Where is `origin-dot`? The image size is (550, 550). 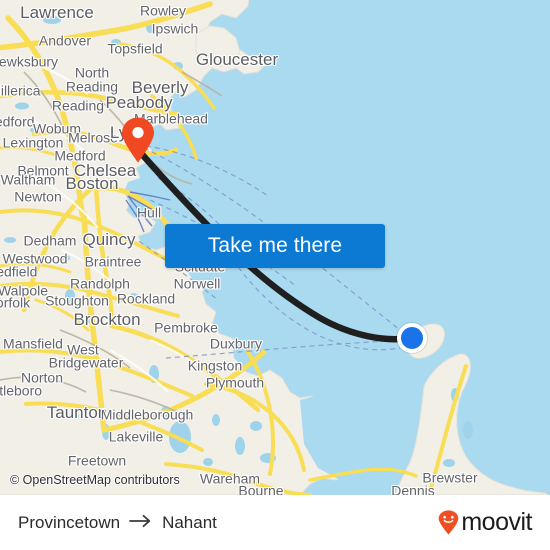 origin-dot is located at coordinates (412, 338).